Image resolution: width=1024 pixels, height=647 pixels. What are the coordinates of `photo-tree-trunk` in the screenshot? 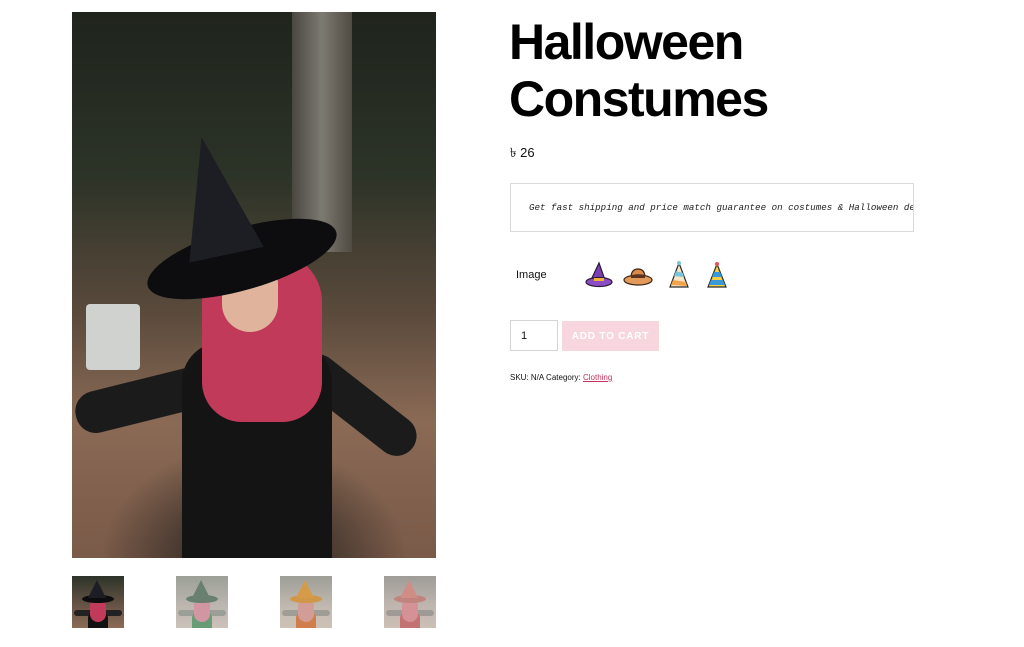 It's located at (322, 132).